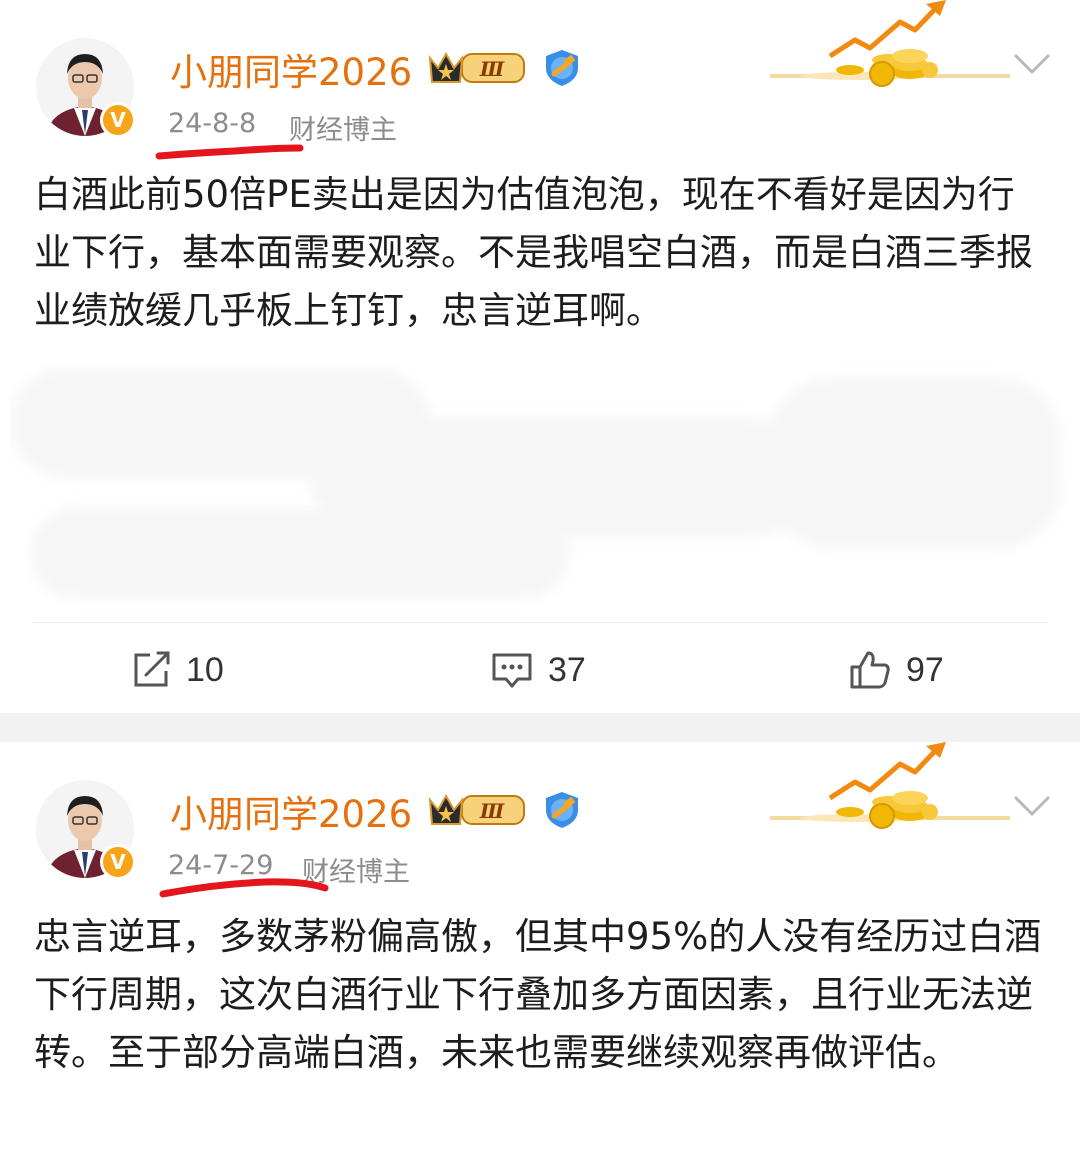 This screenshot has height=1162, width=1080. Describe the element at coordinates (177, 670) in the screenshot. I see `repost-button: 10` at that location.